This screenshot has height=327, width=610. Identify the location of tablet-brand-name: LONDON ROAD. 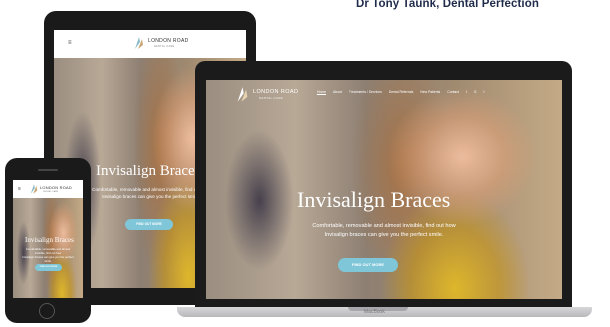
(168, 41).